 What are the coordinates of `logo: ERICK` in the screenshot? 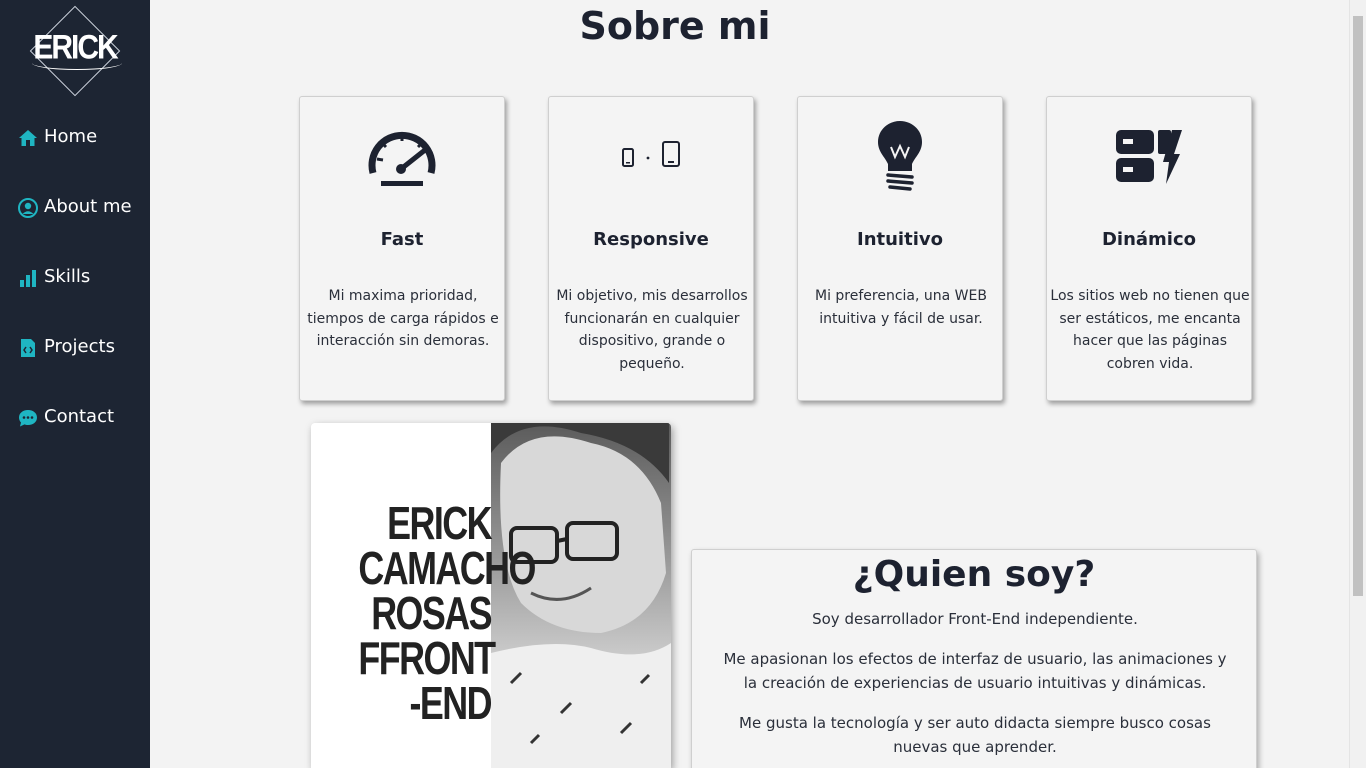 It's located at (75, 51).